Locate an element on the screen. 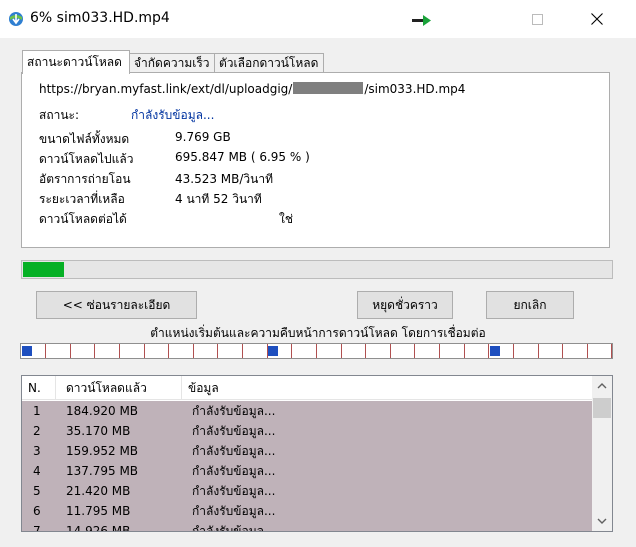 This screenshot has height=547, width=636. downloaded-value: 695.847 MB ( 6.95 % ) is located at coordinates (242, 157).